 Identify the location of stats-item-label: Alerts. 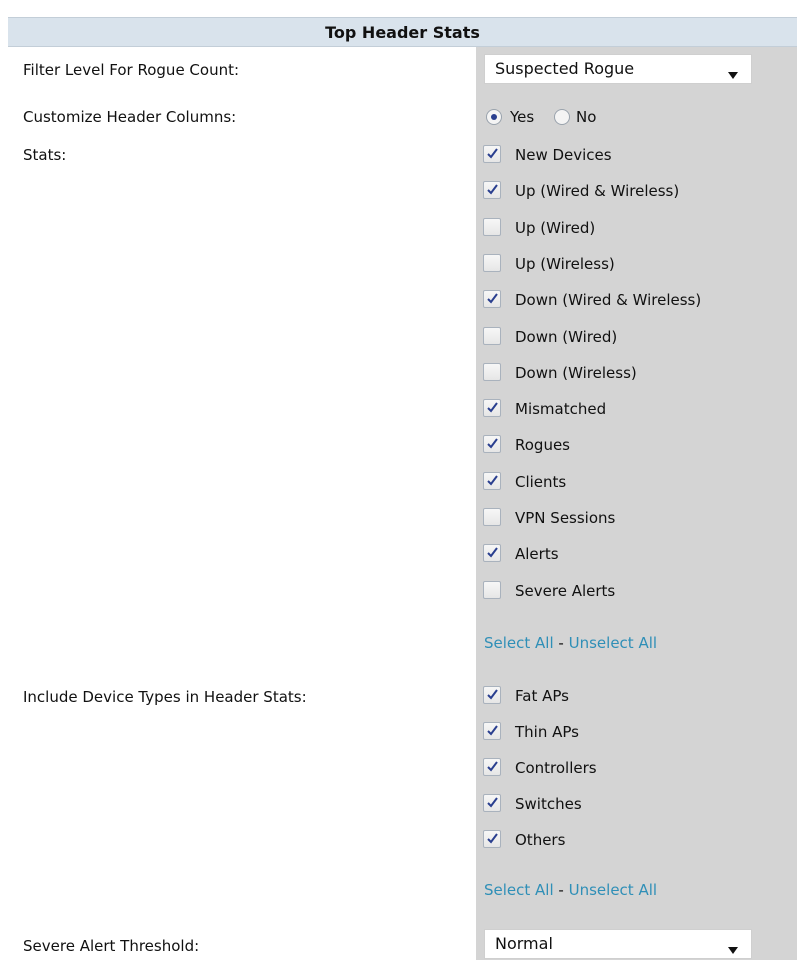
(537, 554).